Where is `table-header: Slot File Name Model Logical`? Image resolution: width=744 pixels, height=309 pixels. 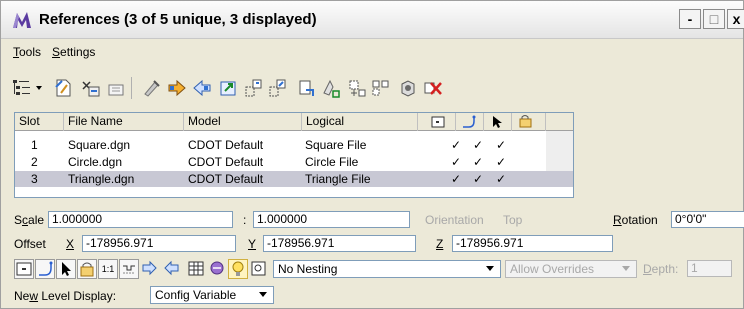
table-header: Slot File Name Model Logical is located at coordinates (294, 122).